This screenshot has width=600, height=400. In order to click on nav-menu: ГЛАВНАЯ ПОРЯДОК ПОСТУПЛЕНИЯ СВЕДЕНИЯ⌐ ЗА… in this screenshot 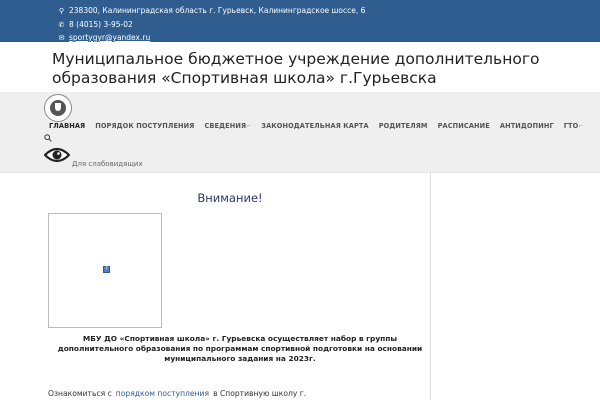, I will do `click(316, 126)`.